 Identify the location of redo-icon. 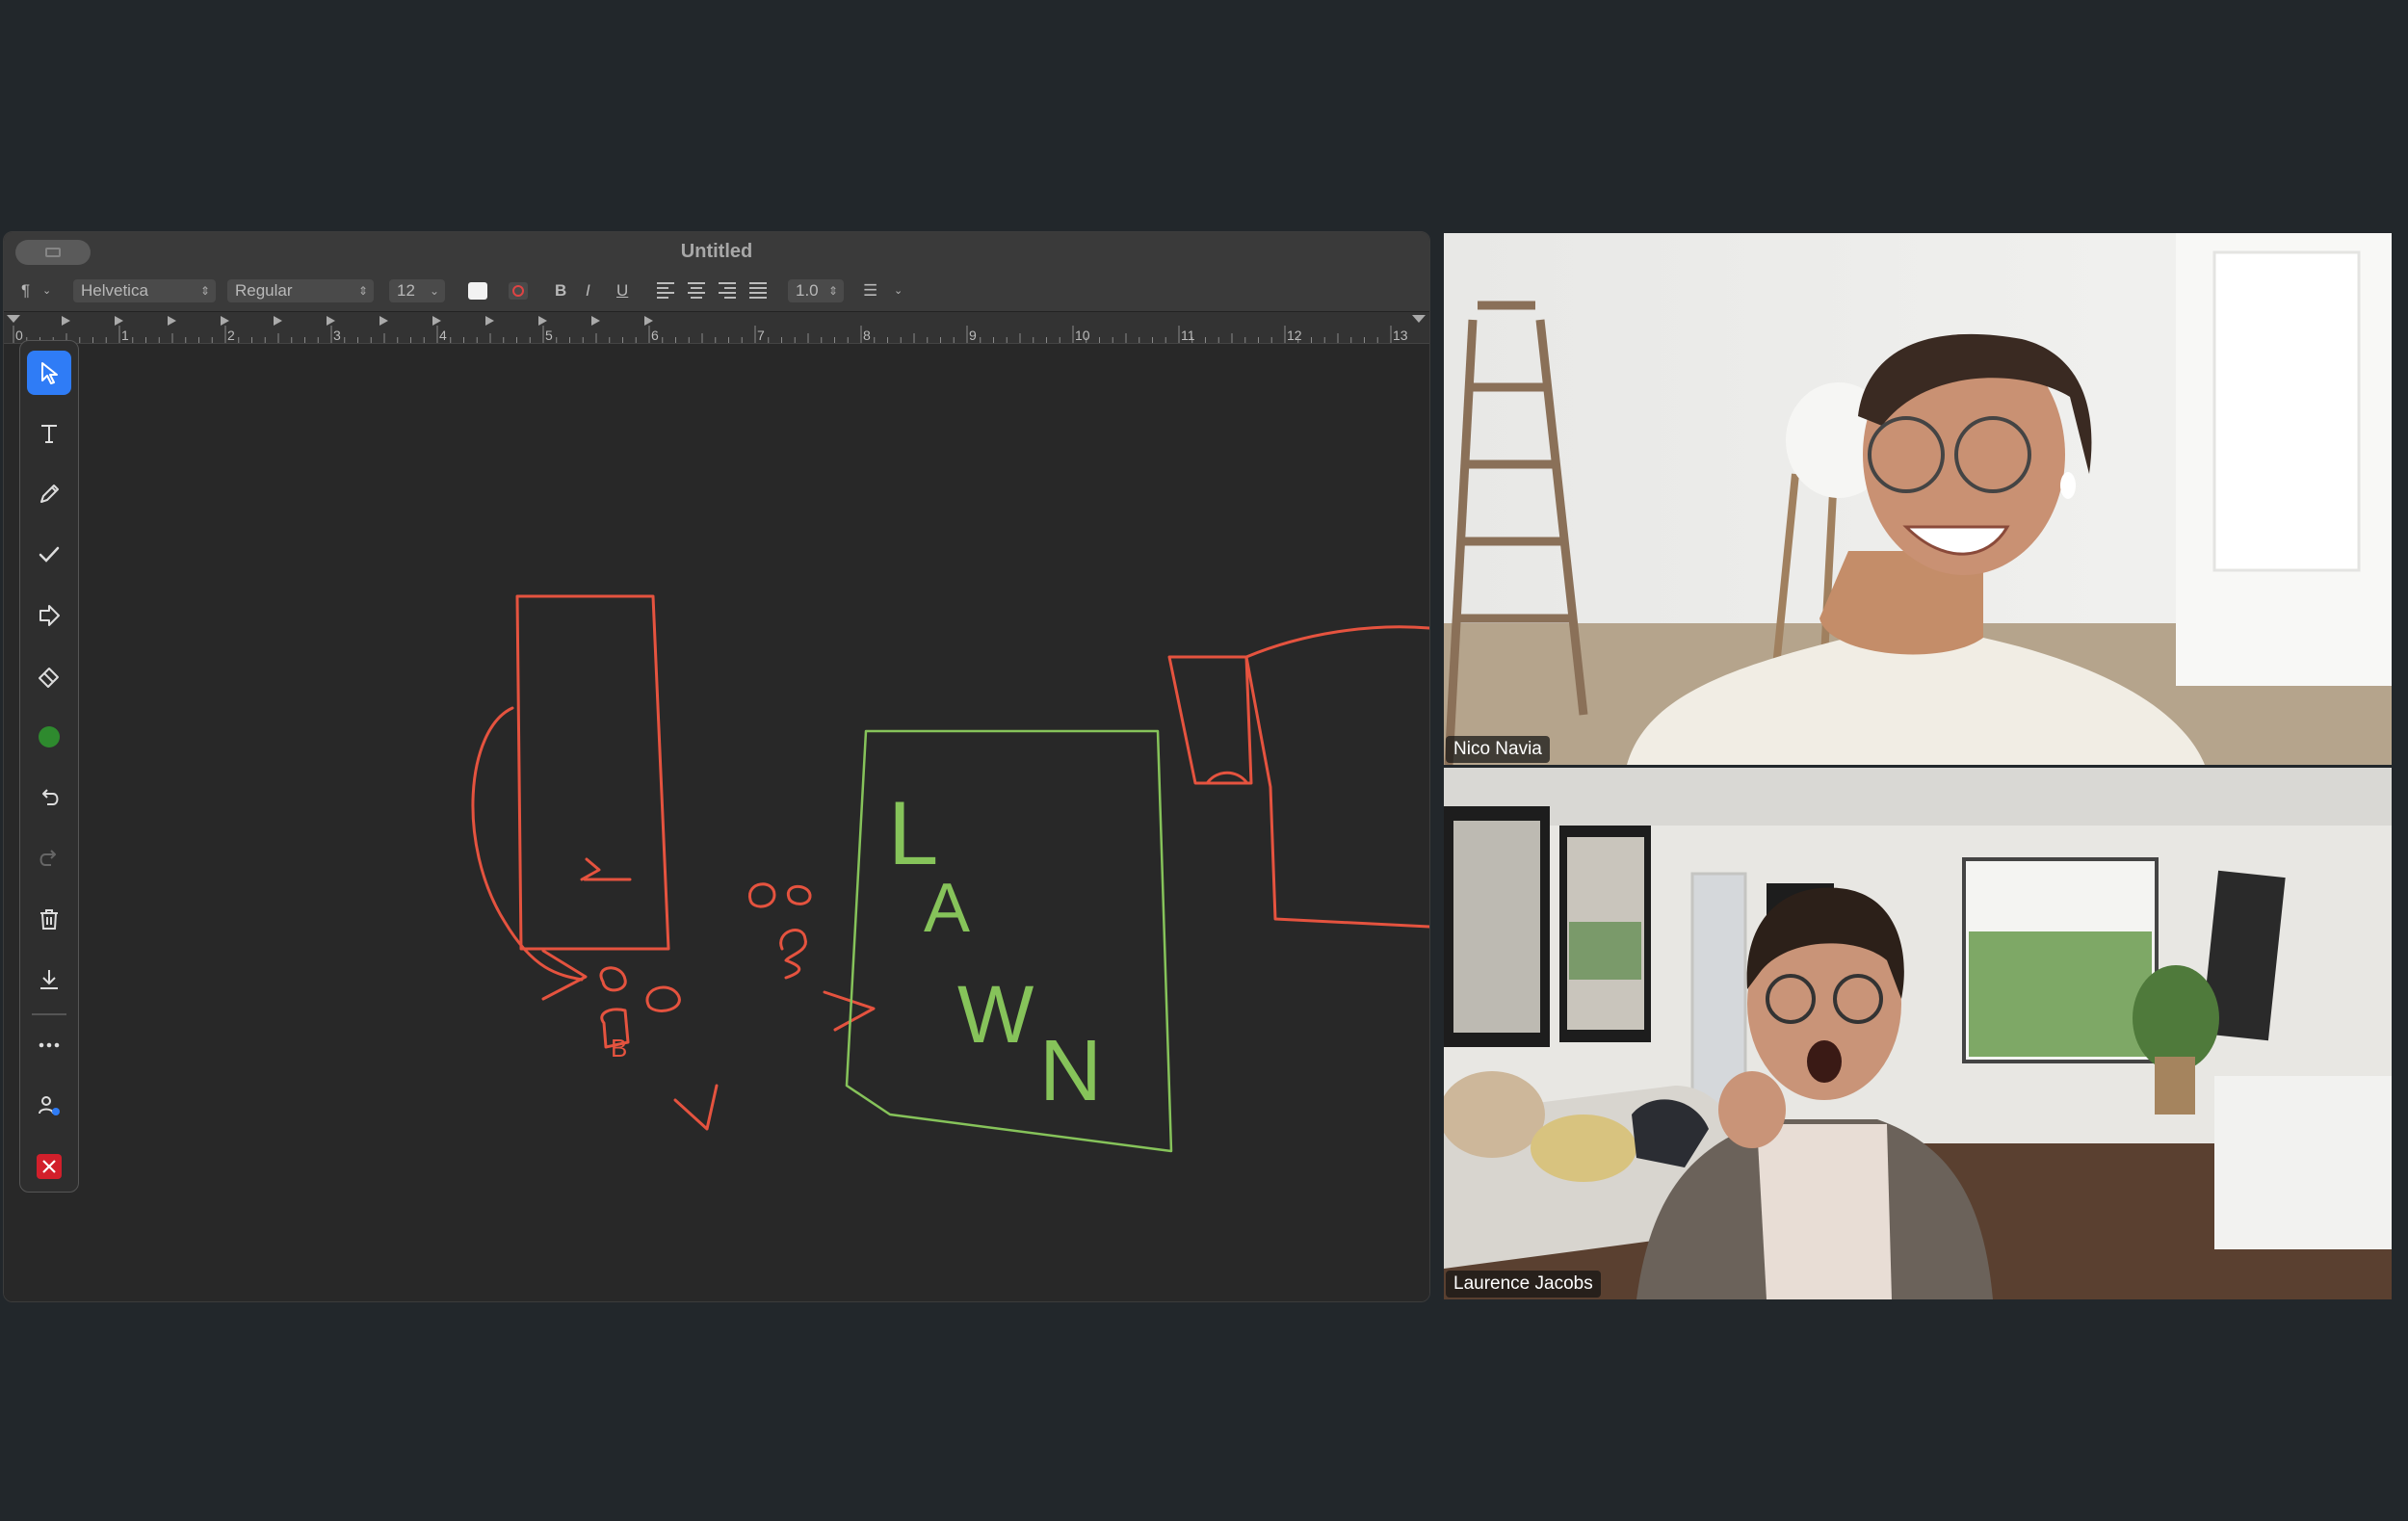
(47, 858).